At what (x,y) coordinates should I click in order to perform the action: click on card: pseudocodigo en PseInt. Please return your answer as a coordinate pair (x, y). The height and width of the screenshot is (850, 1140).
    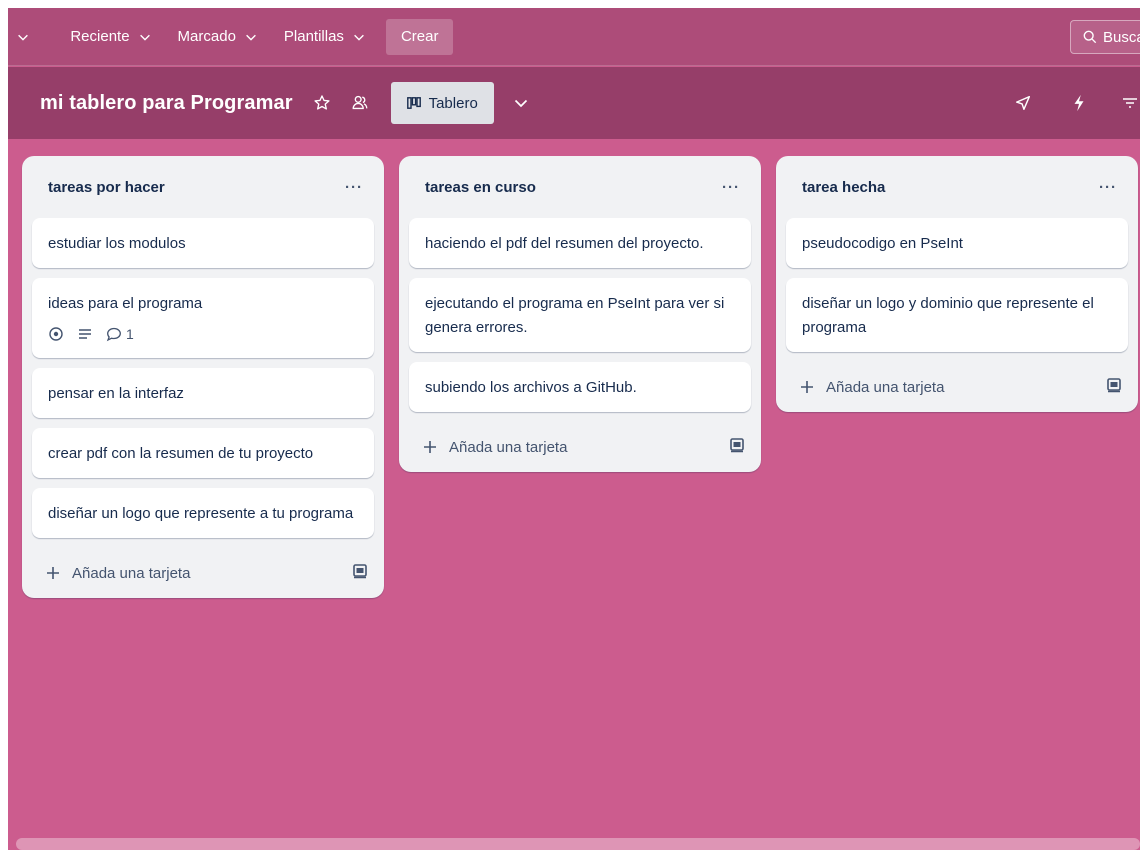
    Looking at the image, I should click on (957, 243).